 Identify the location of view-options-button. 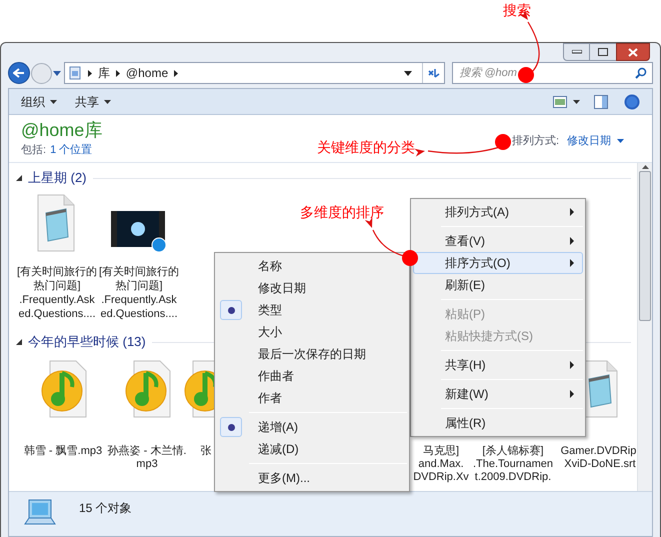
(566, 102).